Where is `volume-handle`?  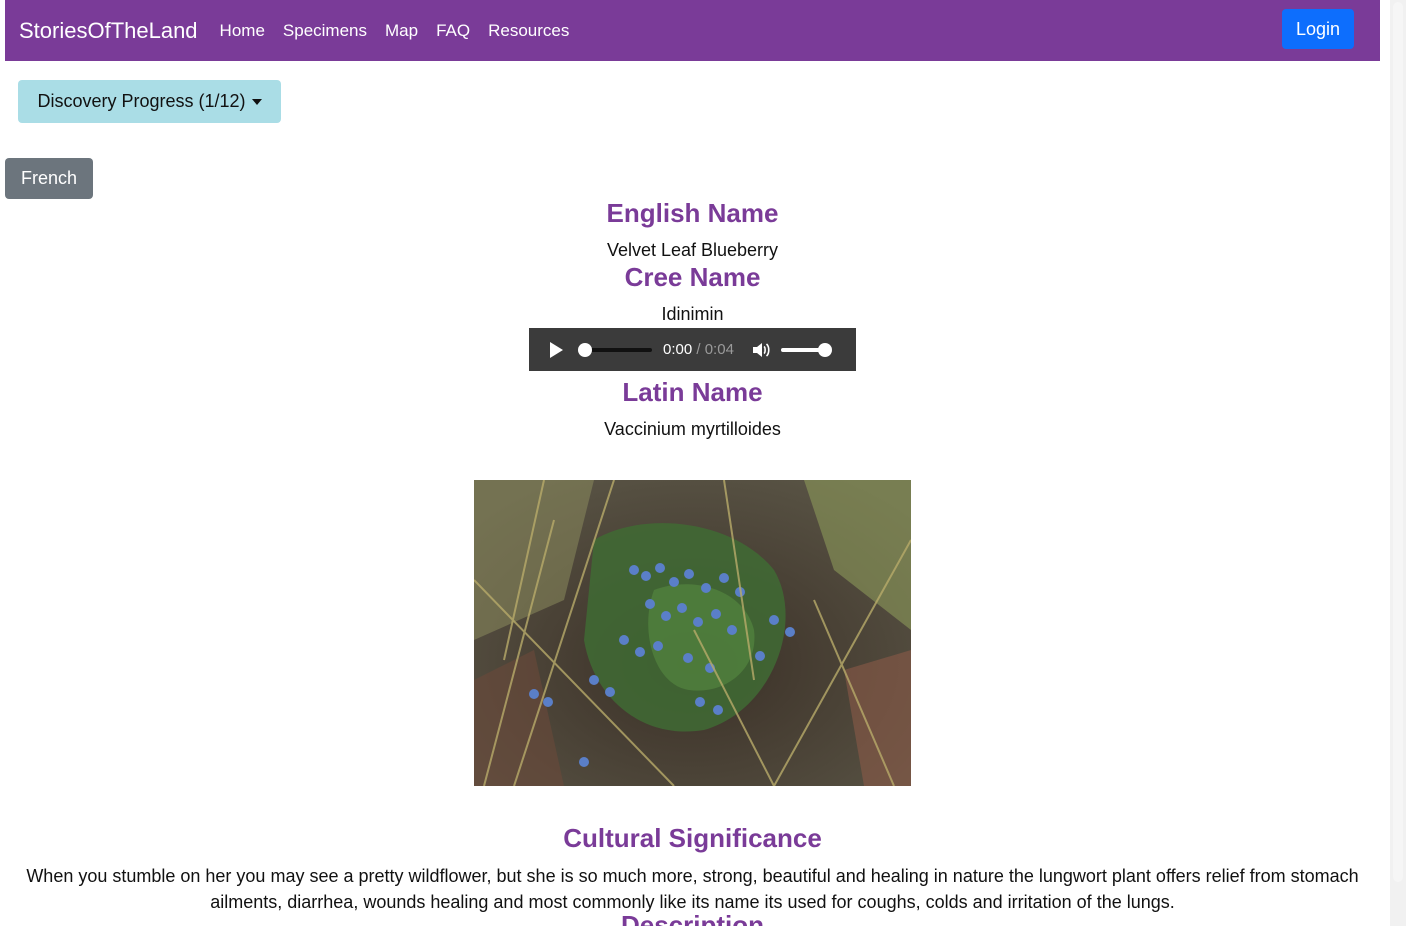 volume-handle is located at coordinates (824, 349).